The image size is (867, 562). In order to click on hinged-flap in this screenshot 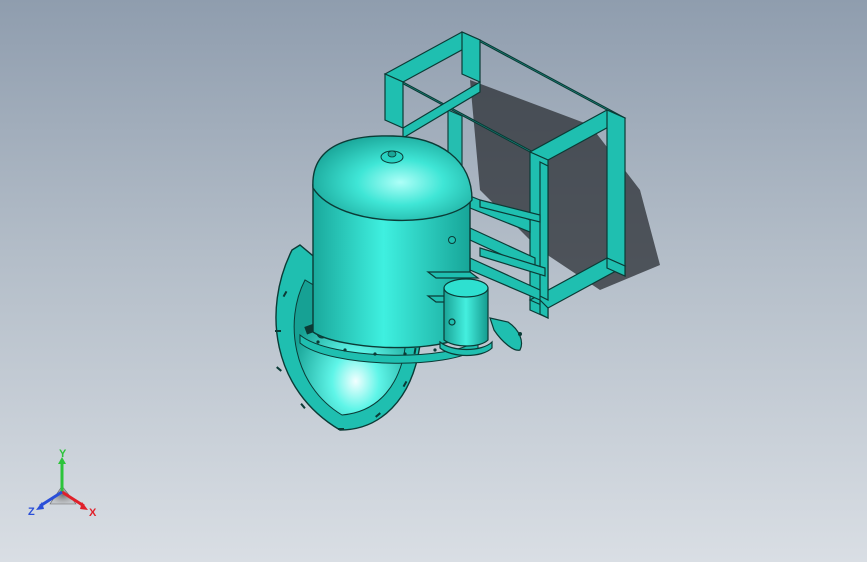, I will do `click(506, 334)`.